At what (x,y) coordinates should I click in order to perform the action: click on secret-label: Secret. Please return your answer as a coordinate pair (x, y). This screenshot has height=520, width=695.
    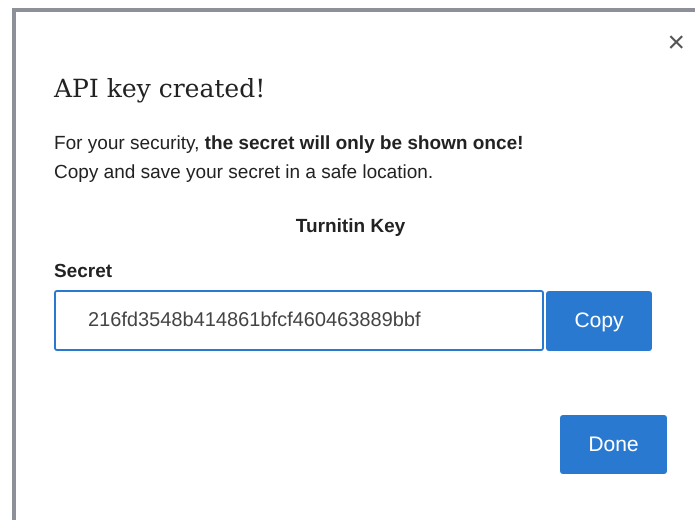
    Looking at the image, I should click on (84, 272).